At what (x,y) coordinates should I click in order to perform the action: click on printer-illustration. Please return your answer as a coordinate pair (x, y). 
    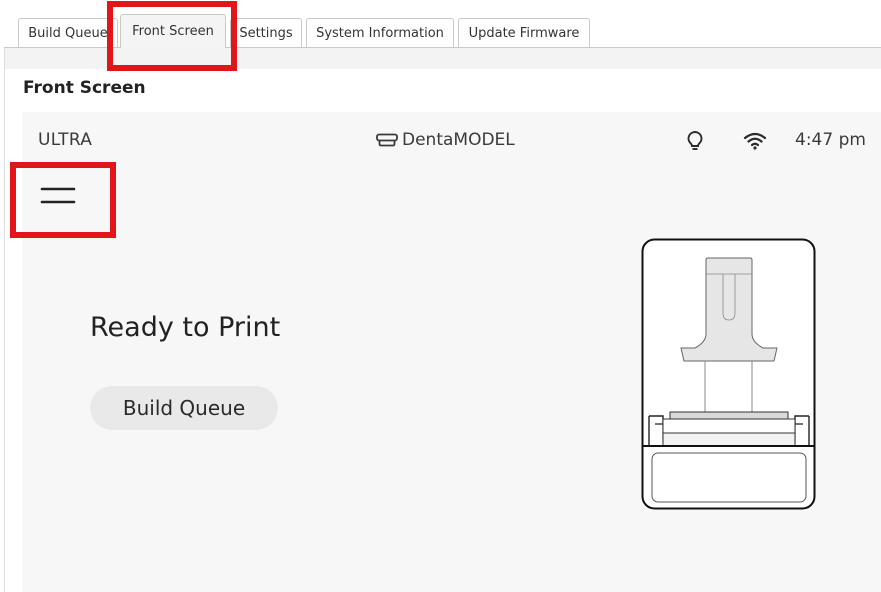
    Looking at the image, I should click on (728, 374).